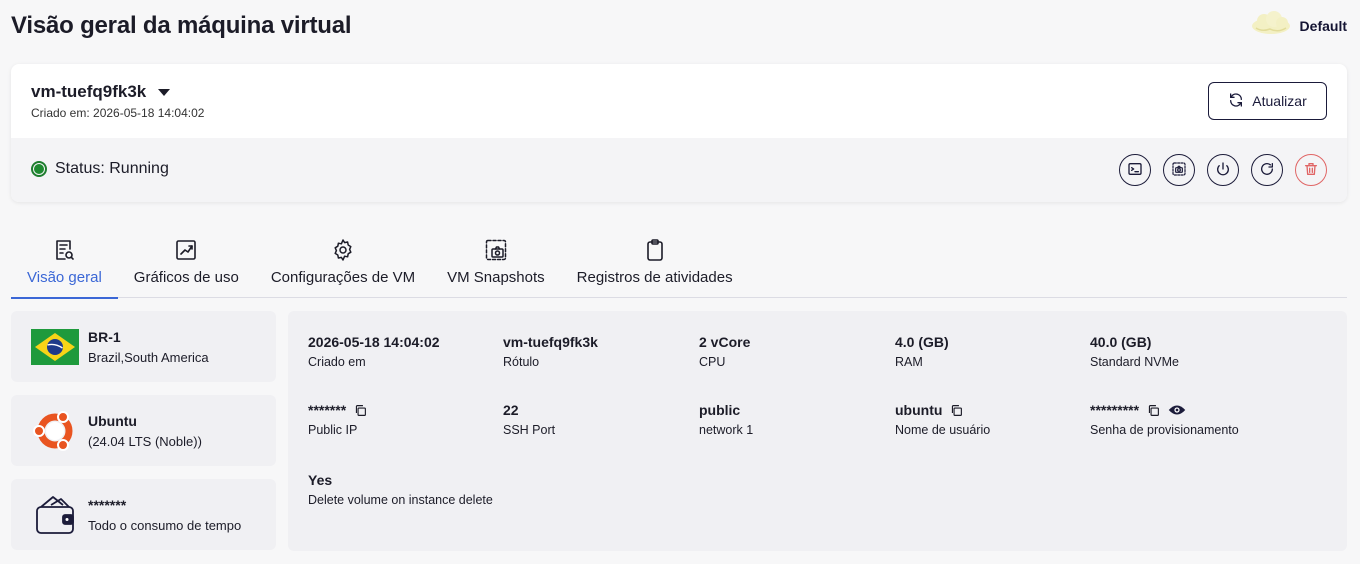 The height and width of the screenshot is (564, 1360). Describe the element at coordinates (107, 504) in the screenshot. I see `billing-value: *******` at that location.